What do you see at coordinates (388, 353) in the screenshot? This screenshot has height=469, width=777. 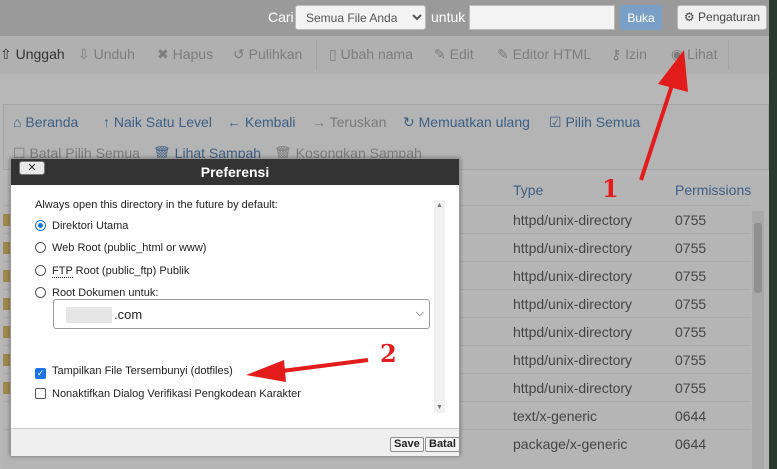 I see `annotation-number-2: 2` at bounding box center [388, 353].